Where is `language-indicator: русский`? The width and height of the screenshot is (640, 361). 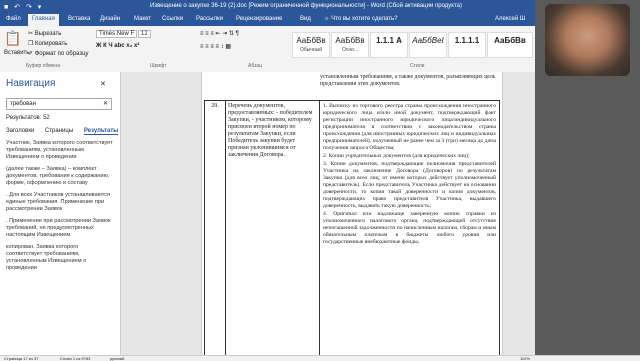
language-indicator: русский is located at coordinates (117, 358).